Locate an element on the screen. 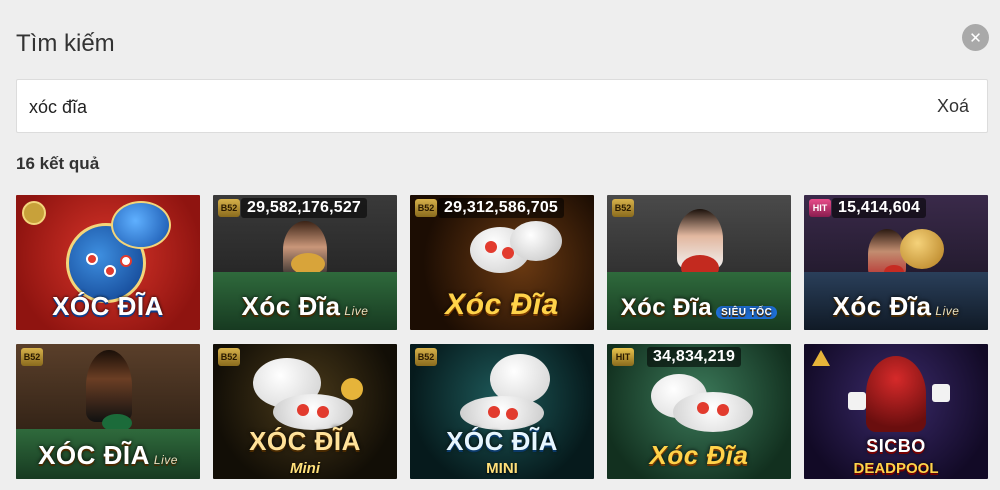 The image size is (1000, 490). xclub-logo-icon is located at coordinates (34, 213).